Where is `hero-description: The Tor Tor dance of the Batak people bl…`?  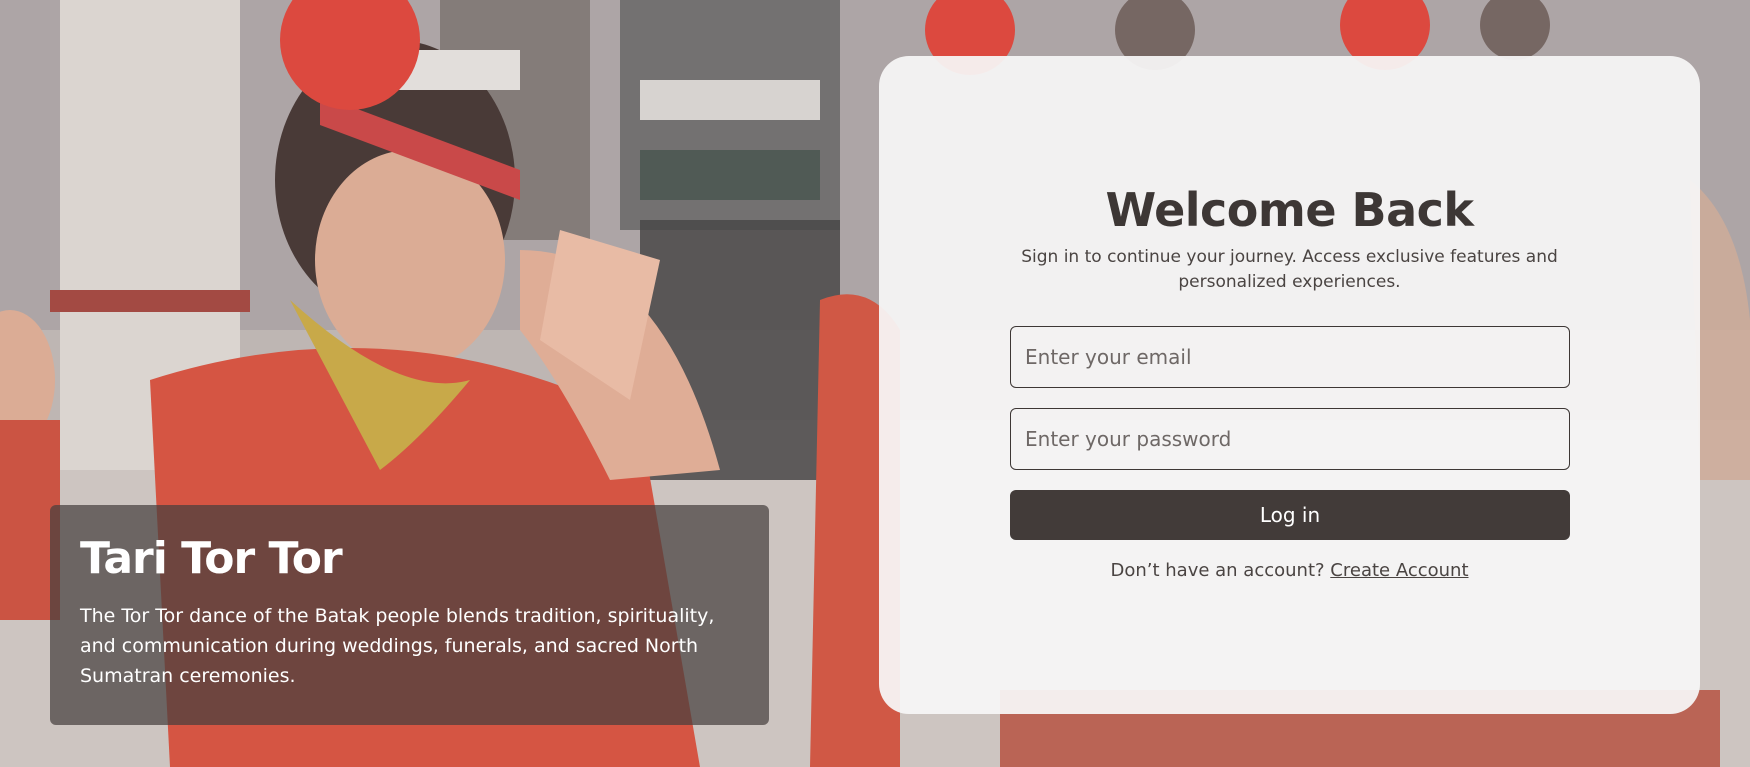
hero-description: The Tor Tor dance of the Batak people bl… is located at coordinates (397, 646).